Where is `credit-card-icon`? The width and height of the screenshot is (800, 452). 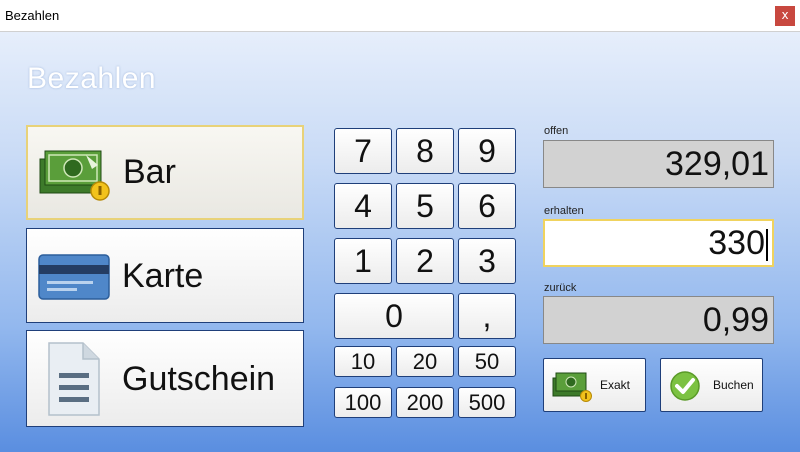
credit-card-icon is located at coordinates (74, 278).